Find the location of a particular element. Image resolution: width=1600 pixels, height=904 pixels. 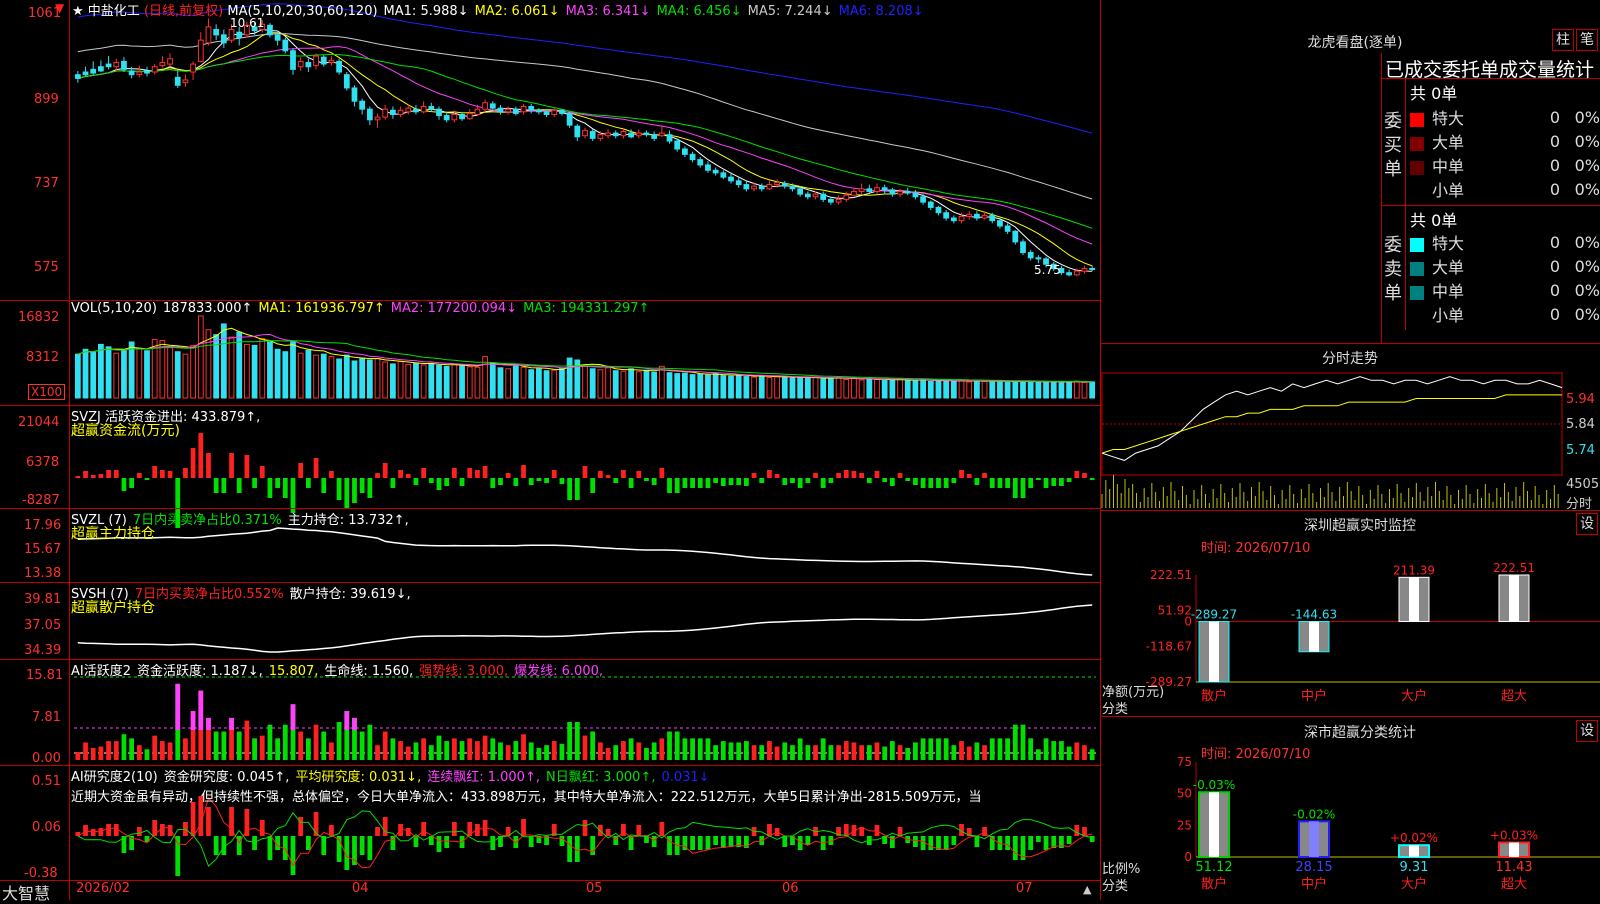

buy-order-table: 特大 0 0% 大单 0 0% 中单 0 0% 小单 0 0% is located at coordinates (1505, 153).